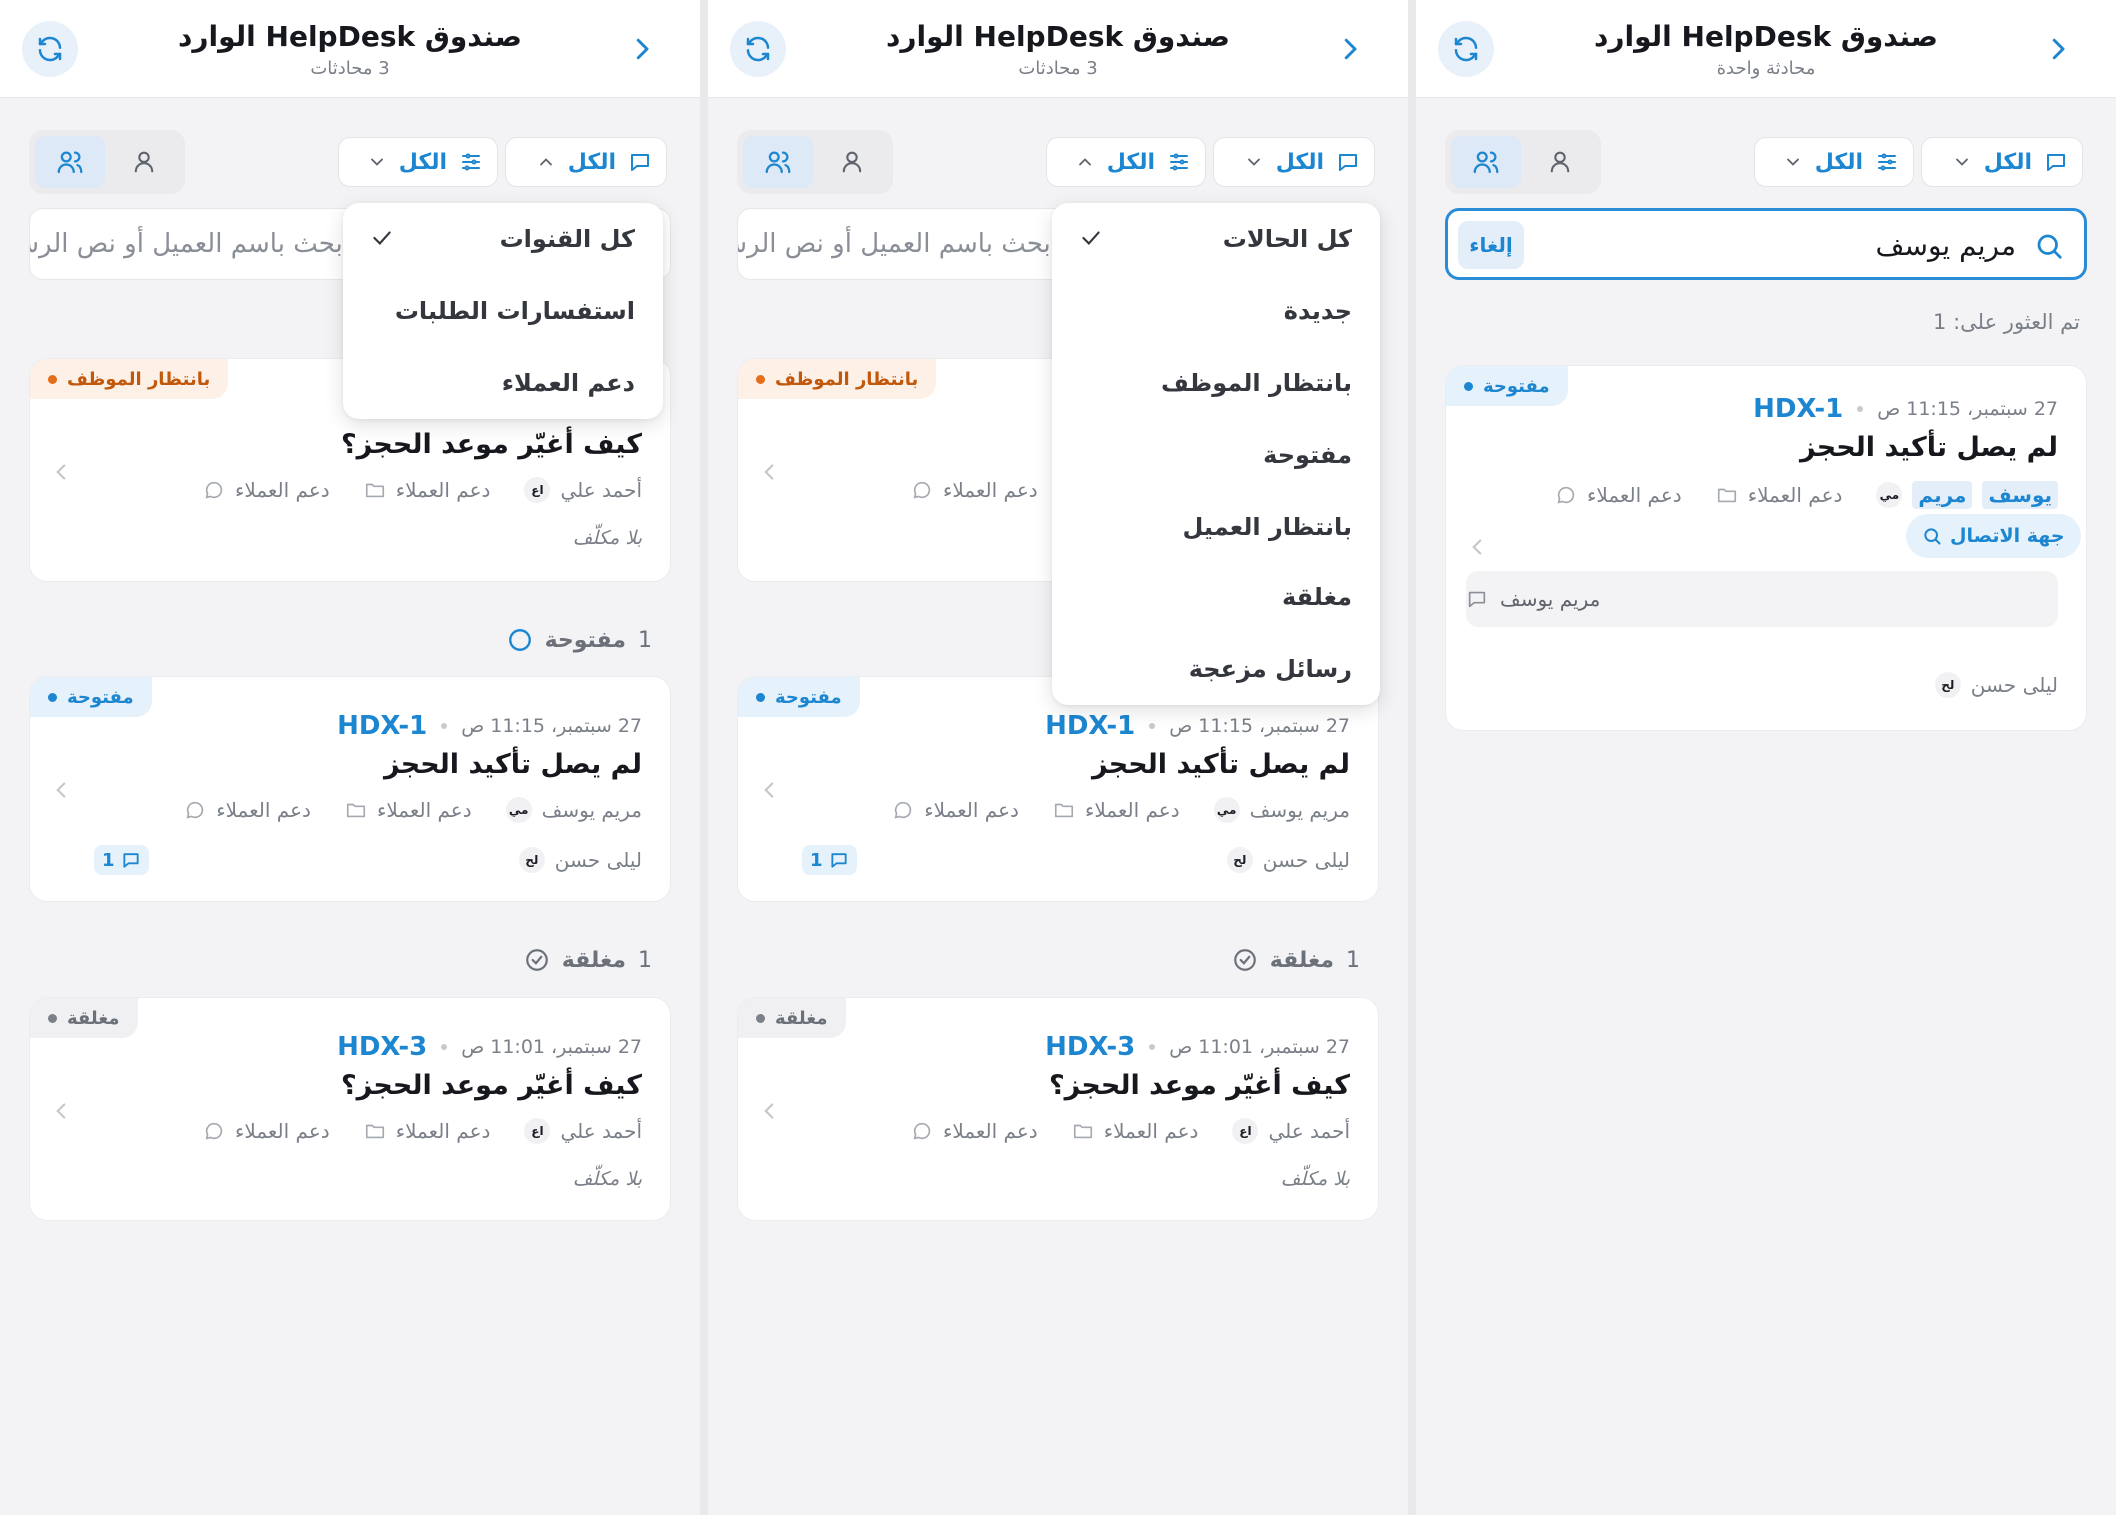 This screenshot has height=1515, width=2116. What do you see at coordinates (1216, 455) in the screenshot?
I see `menu-item-open: مفتوحة` at bounding box center [1216, 455].